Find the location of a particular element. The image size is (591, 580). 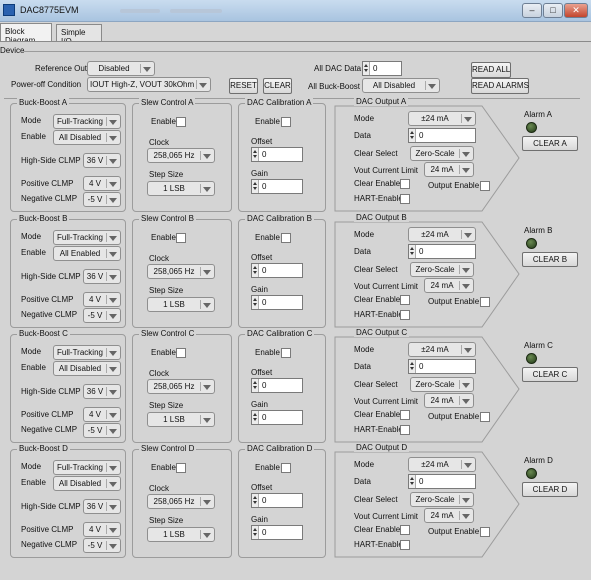

clear-enable-checkbox-c is located at coordinates (405, 415).